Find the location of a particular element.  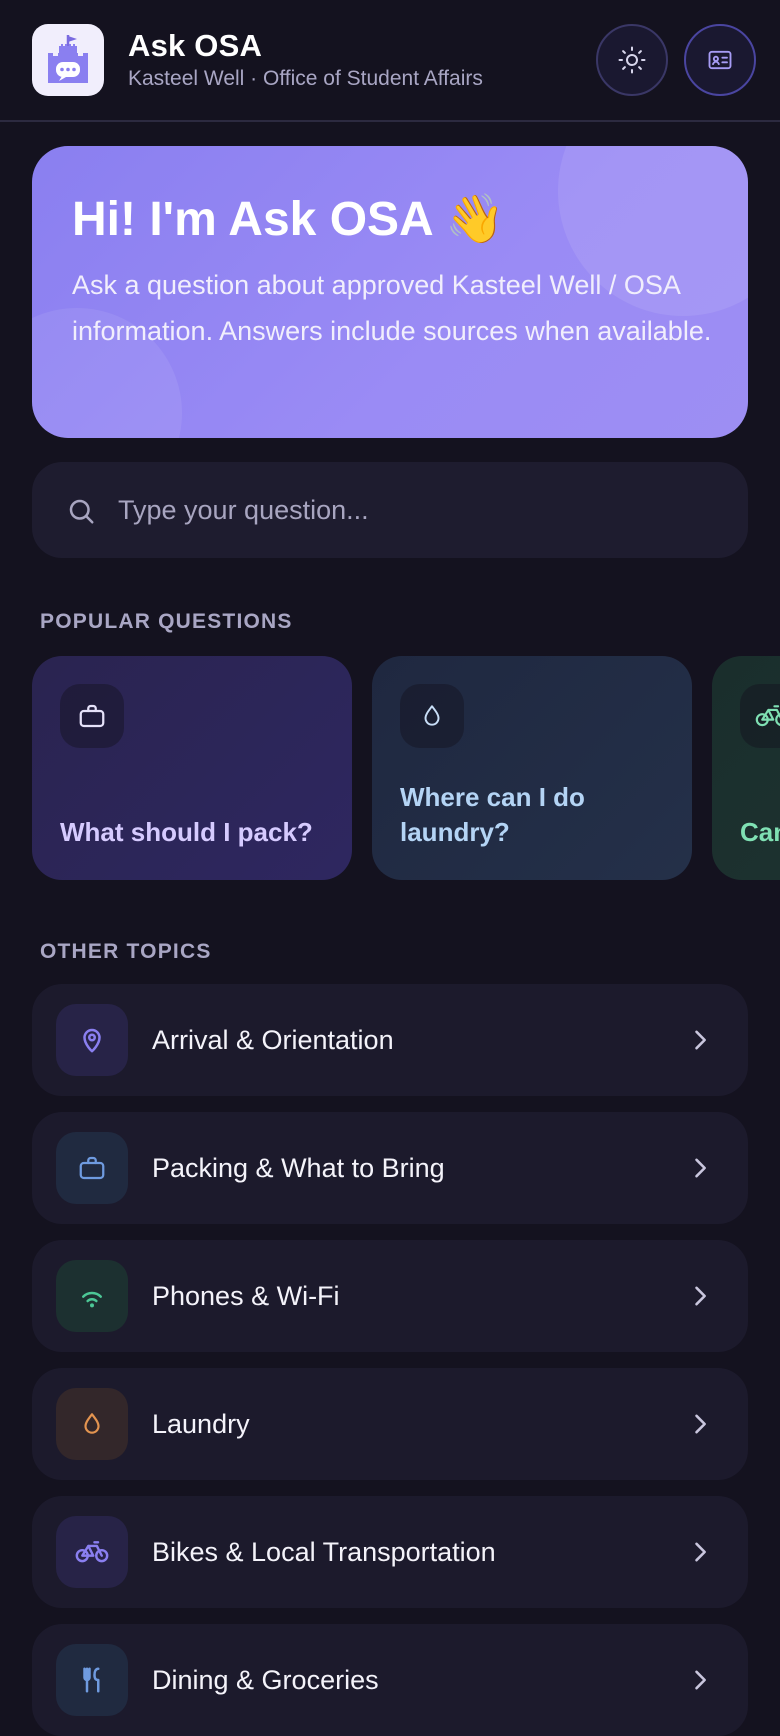

map-pin-icon is located at coordinates (92, 1040).